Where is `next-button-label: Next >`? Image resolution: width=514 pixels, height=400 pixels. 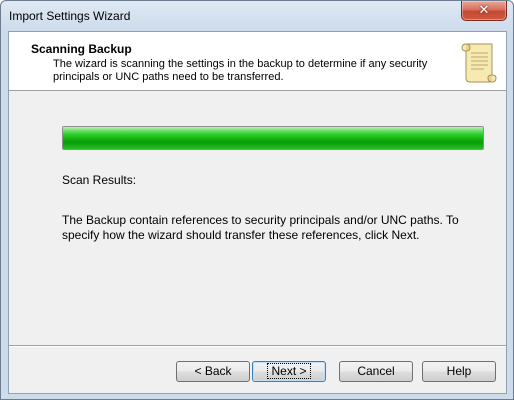
next-button-label: Next > is located at coordinates (289, 371).